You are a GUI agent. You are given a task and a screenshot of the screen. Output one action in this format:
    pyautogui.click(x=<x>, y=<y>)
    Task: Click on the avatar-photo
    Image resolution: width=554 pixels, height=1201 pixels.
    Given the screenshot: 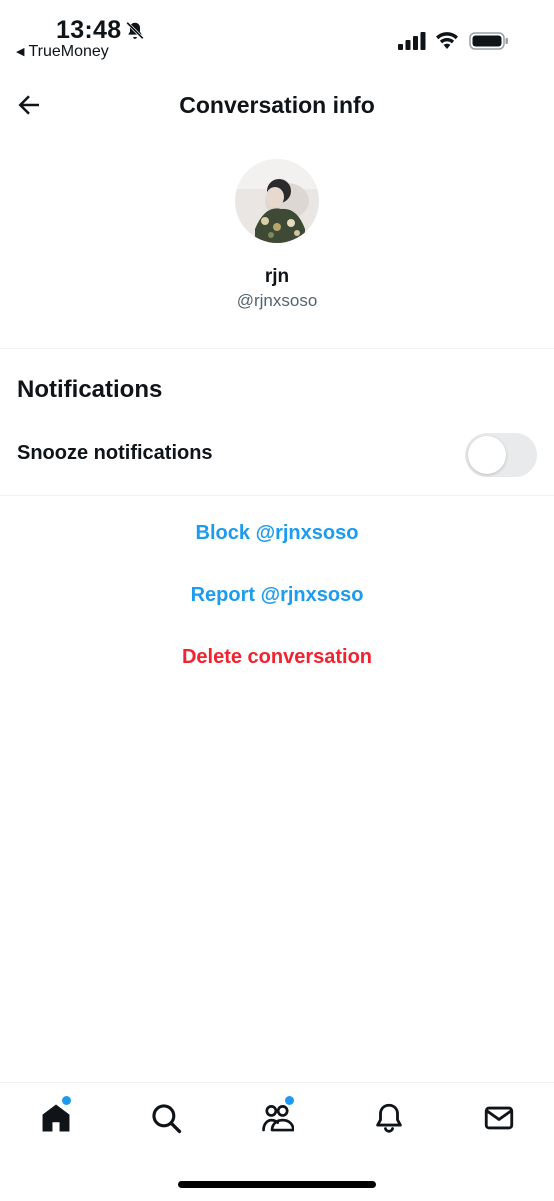 What is the action you would take?
    pyautogui.click(x=277, y=201)
    